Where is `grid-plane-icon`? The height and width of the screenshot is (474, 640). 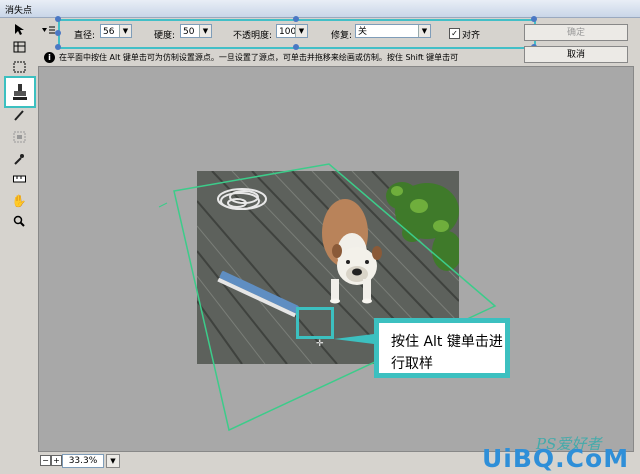 grid-plane-icon is located at coordinates (19, 47).